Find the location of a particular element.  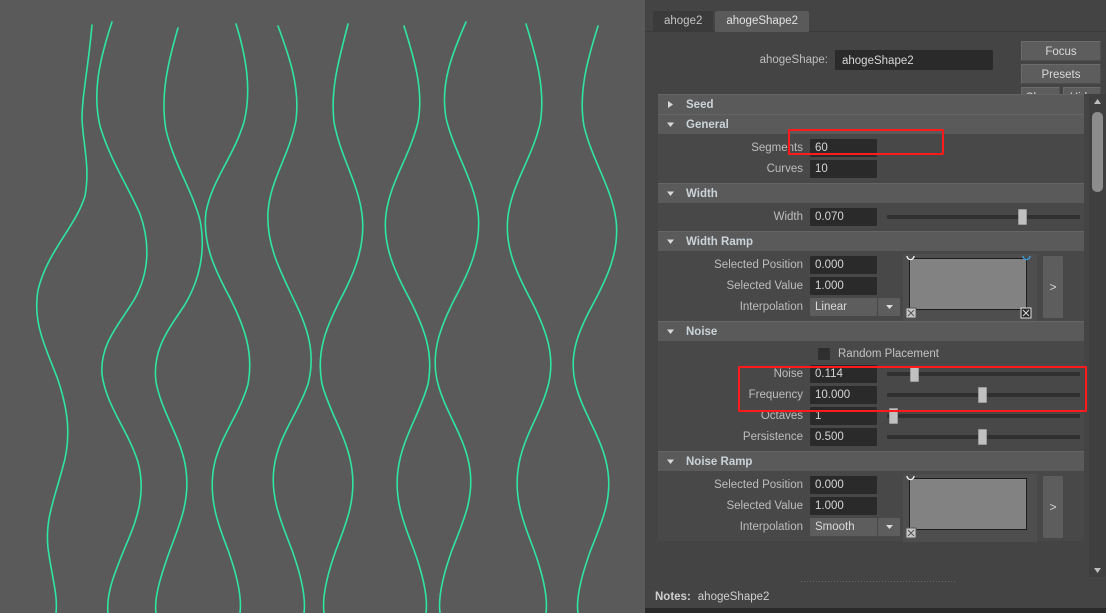

ramp-expand-button-noise: > is located at coordinates (1053, 507).